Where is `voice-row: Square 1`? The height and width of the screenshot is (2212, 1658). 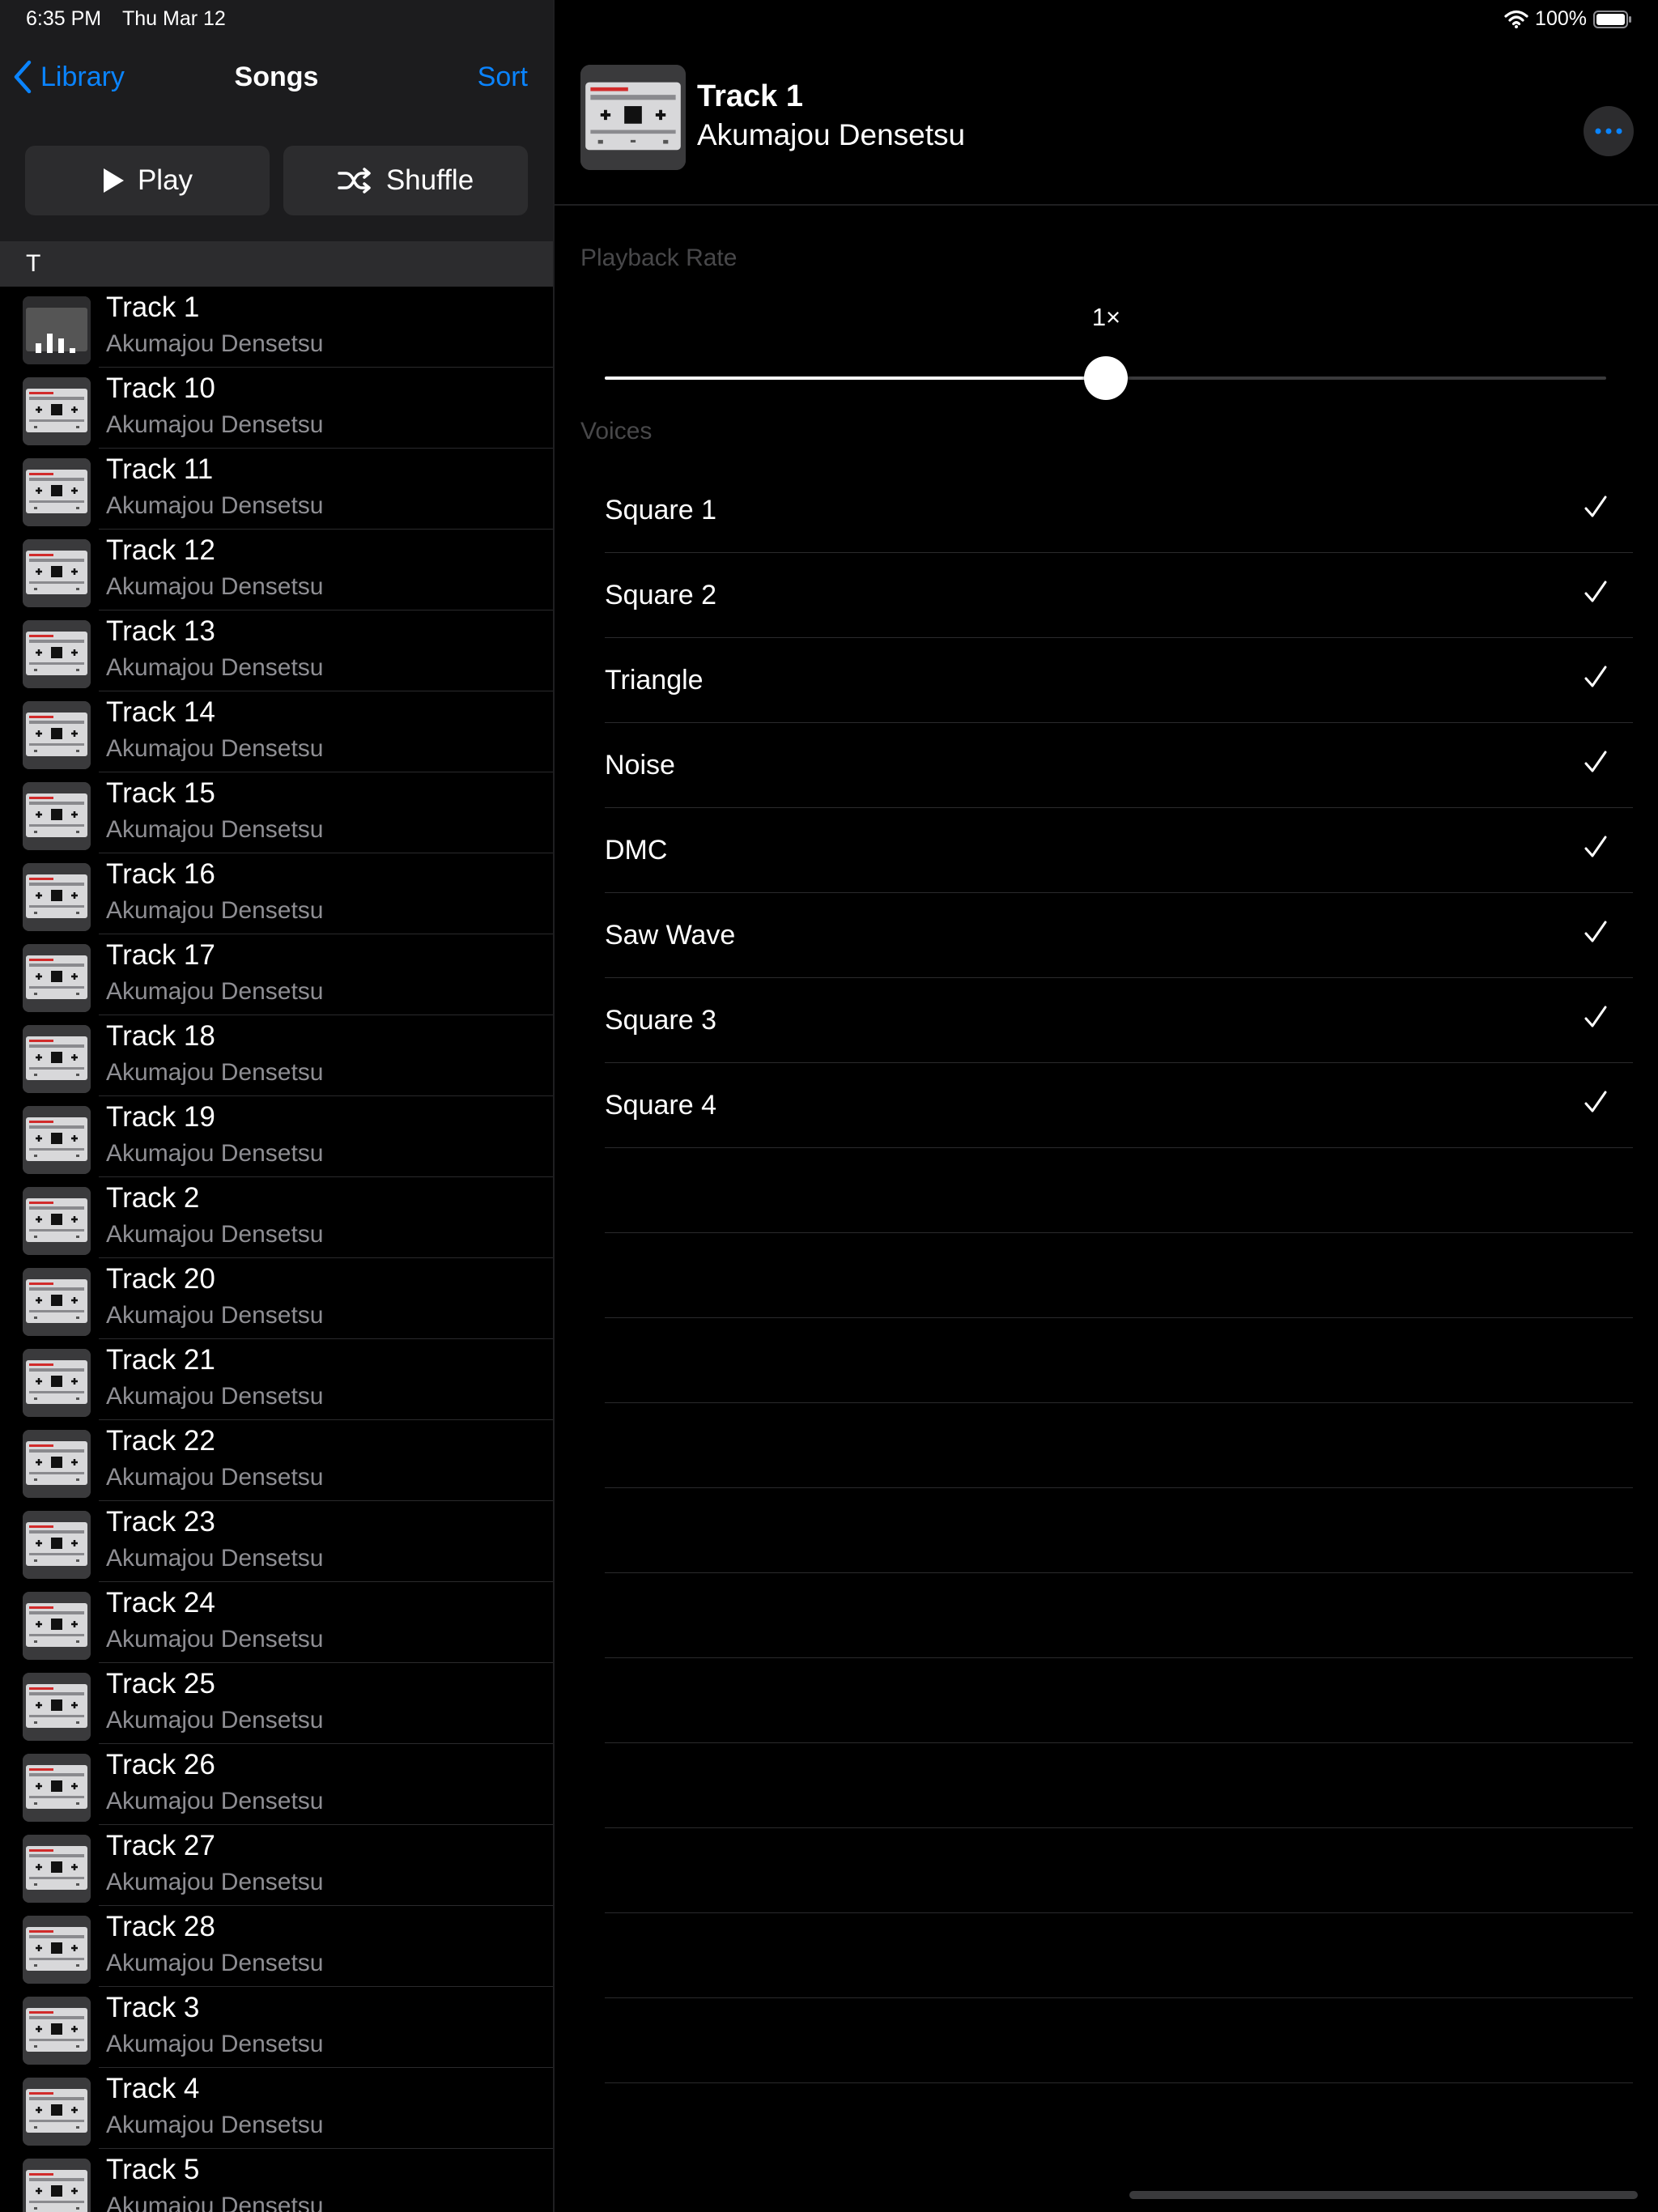
voice-row: Square 1 is located at coordinates (1119, 510).